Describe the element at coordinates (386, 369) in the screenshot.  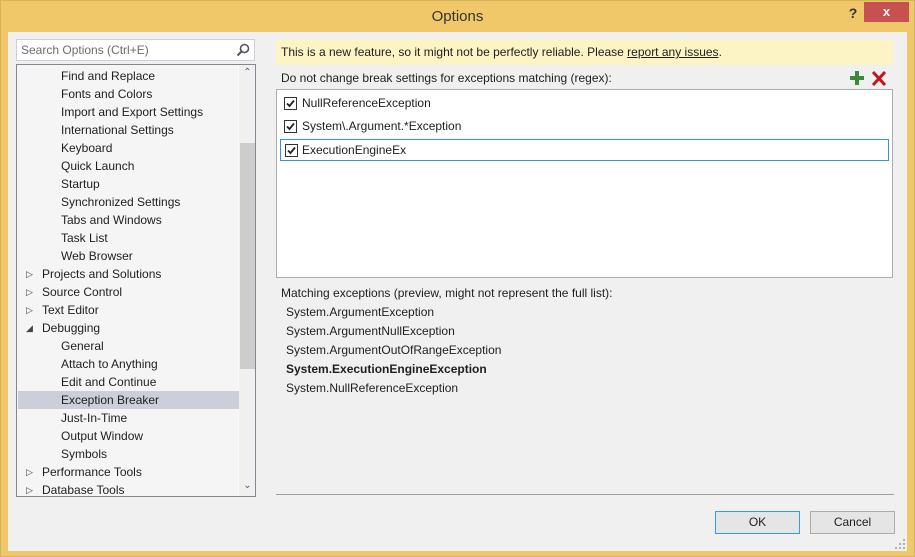
I see `matching-exception-item: System.ExecutionEngineException` at that location.